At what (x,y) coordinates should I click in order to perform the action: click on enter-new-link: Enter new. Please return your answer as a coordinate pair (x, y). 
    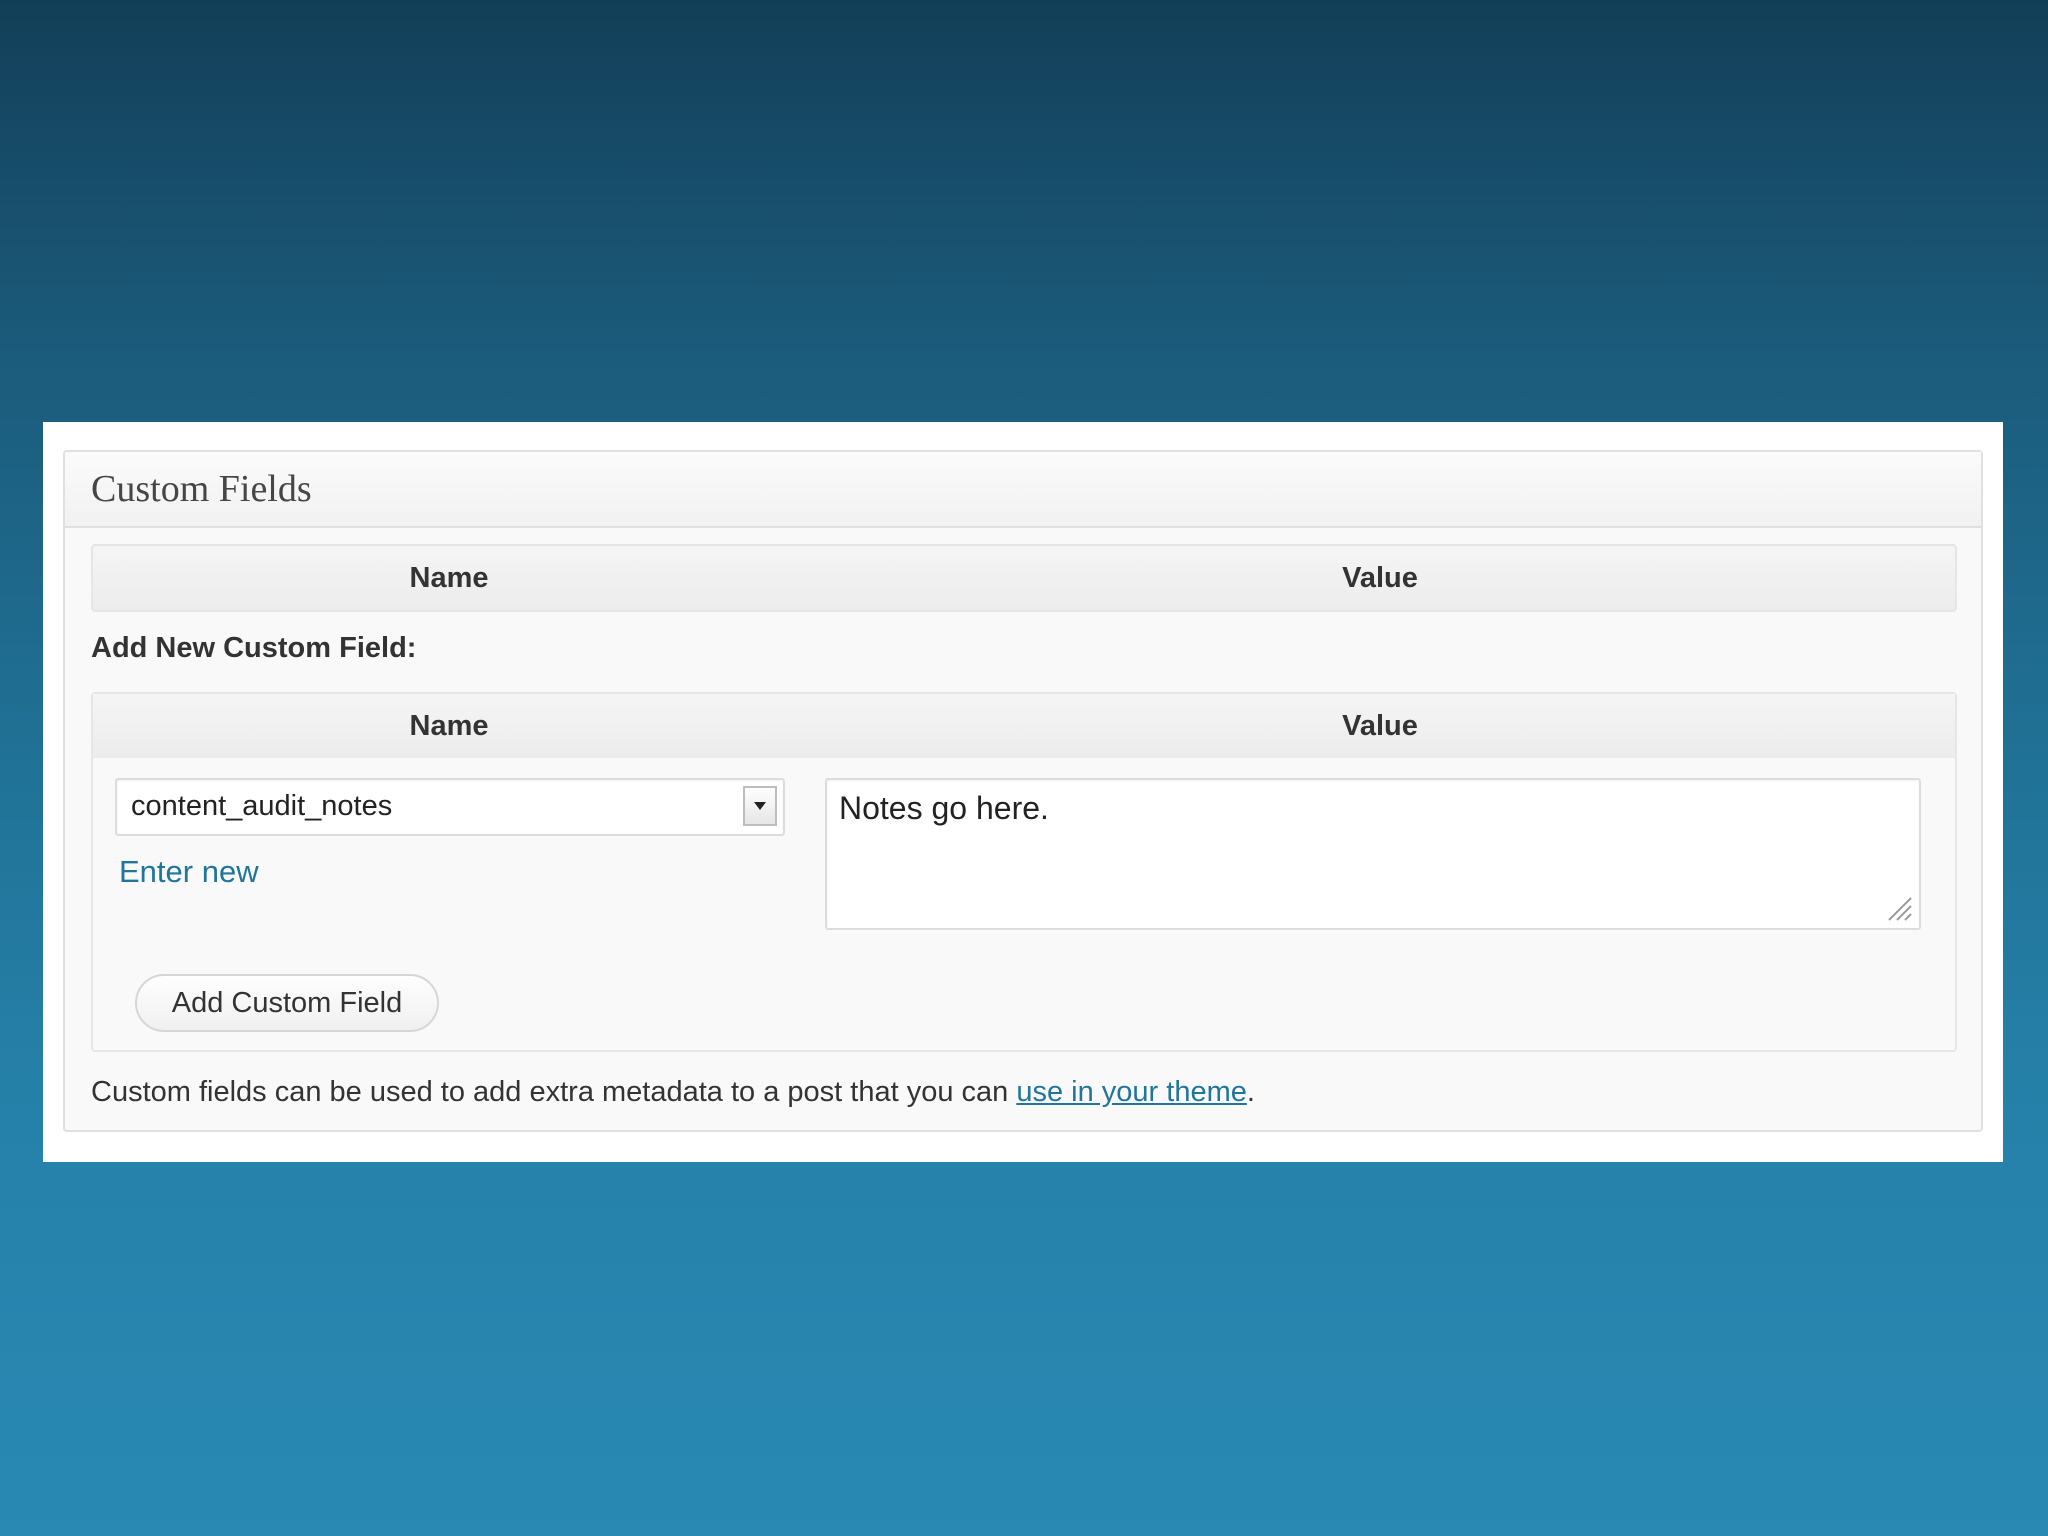
    Looking at the image, I should click on (189, 872).